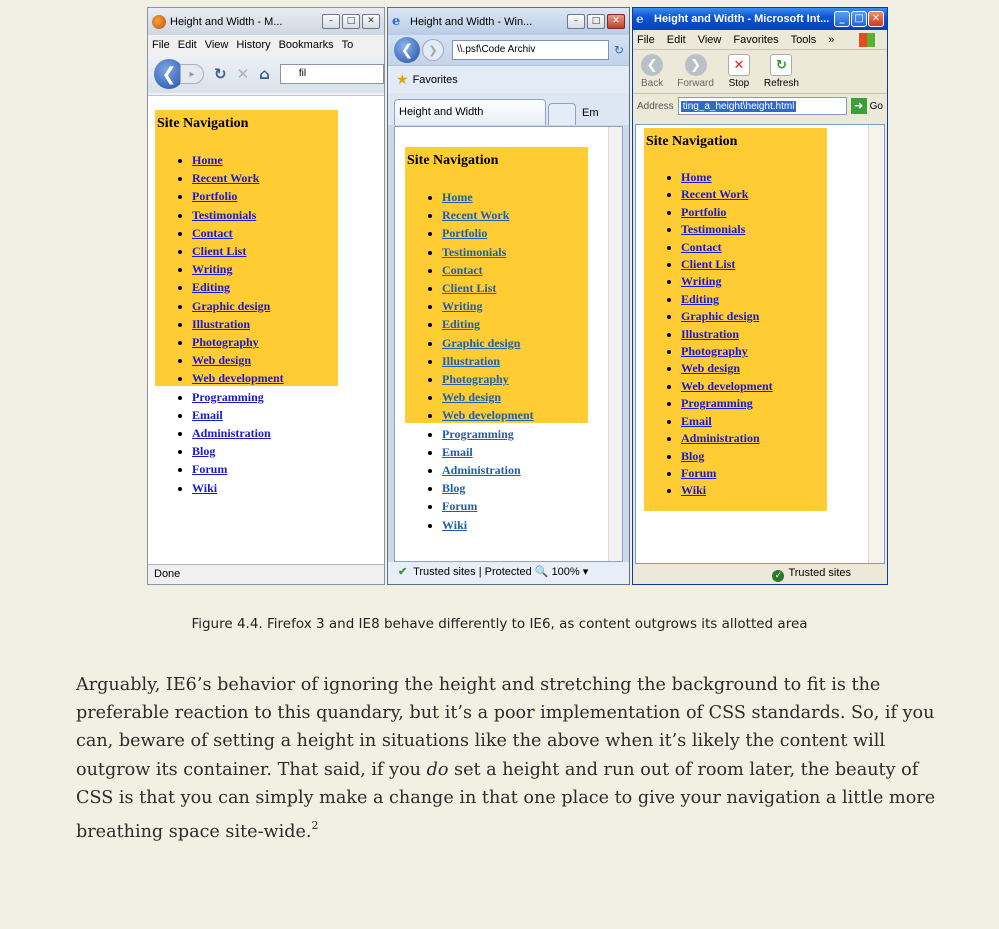  Describe the element at coordinates (695, 71) in the screenshot. I see `forward-button: ❯ Forward` at that location.